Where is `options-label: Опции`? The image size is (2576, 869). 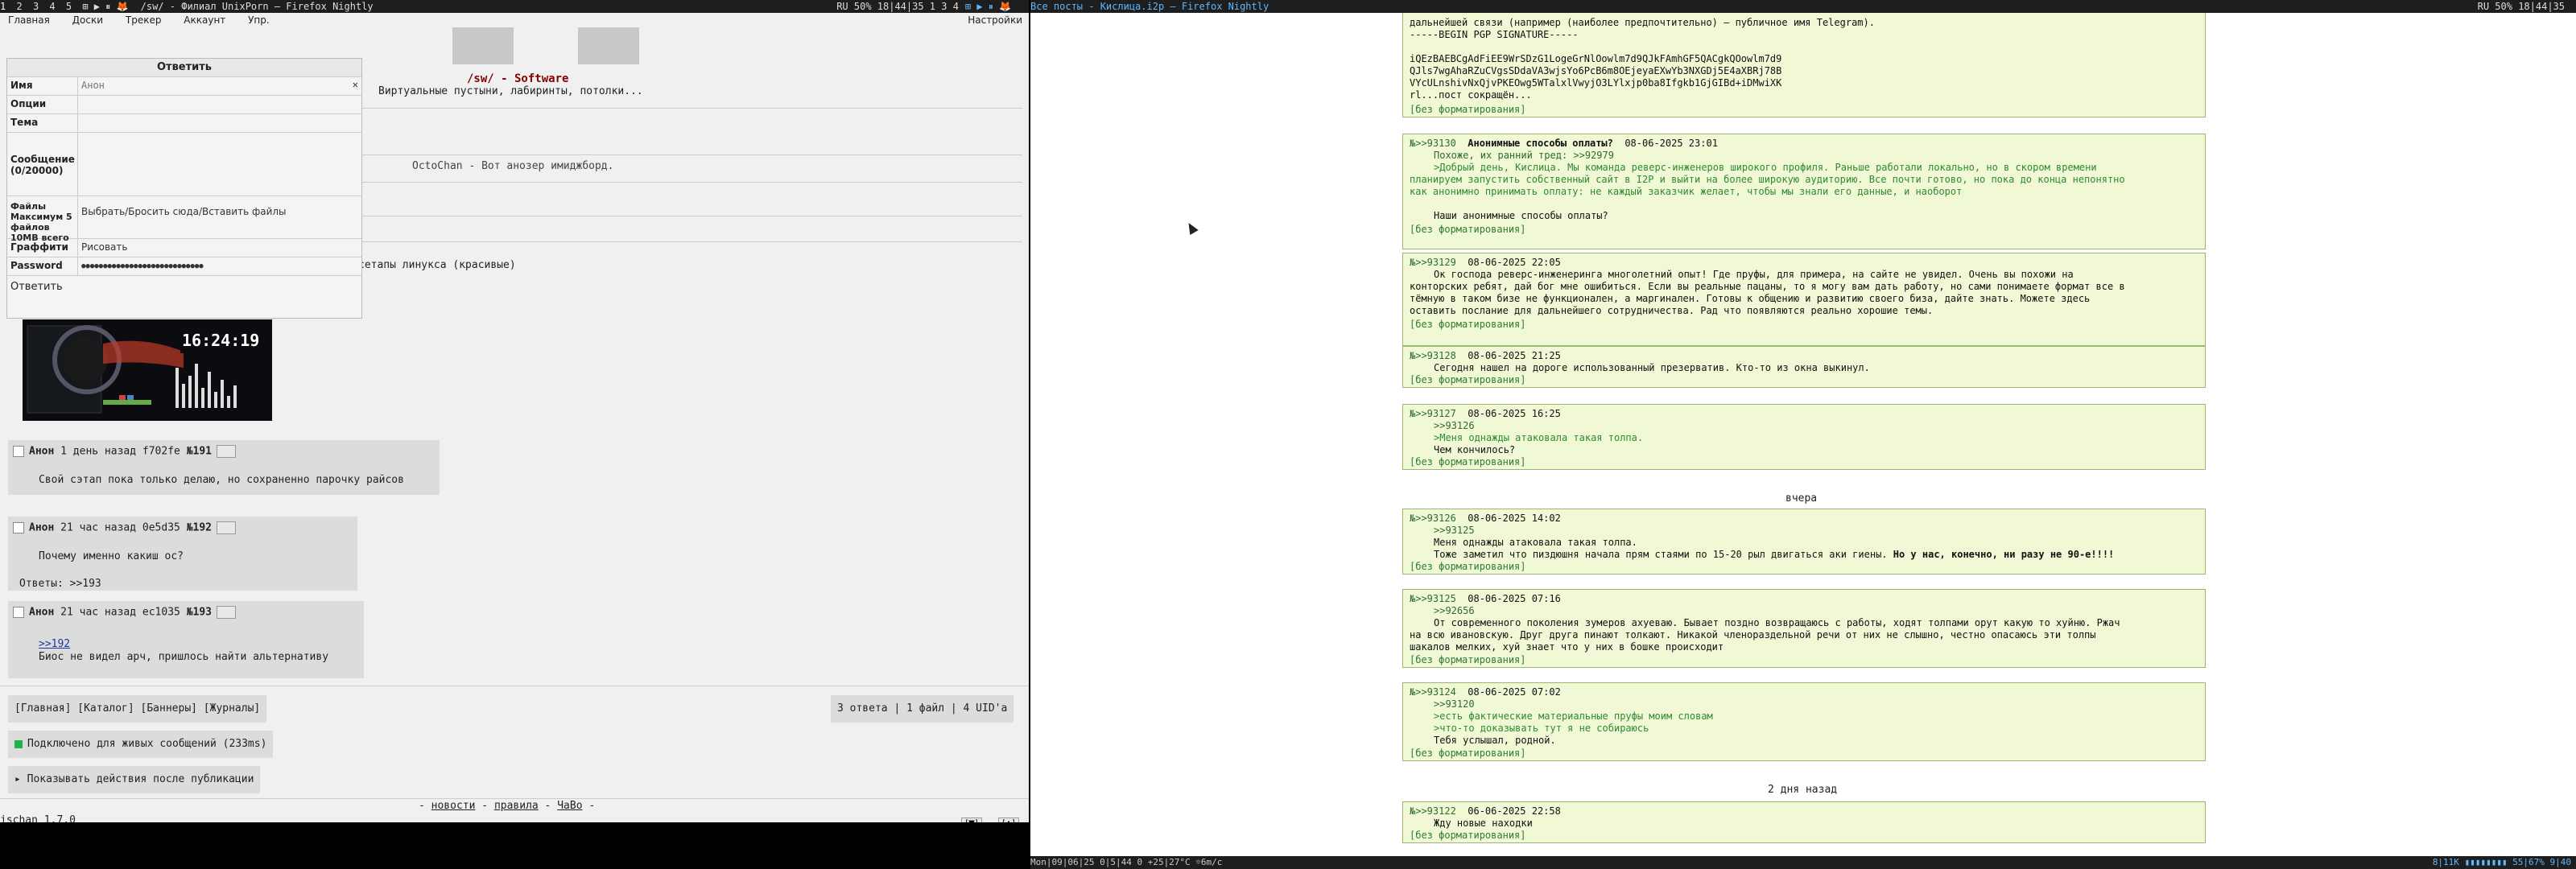
options-label: Опции is located at coordinates (42, 104).